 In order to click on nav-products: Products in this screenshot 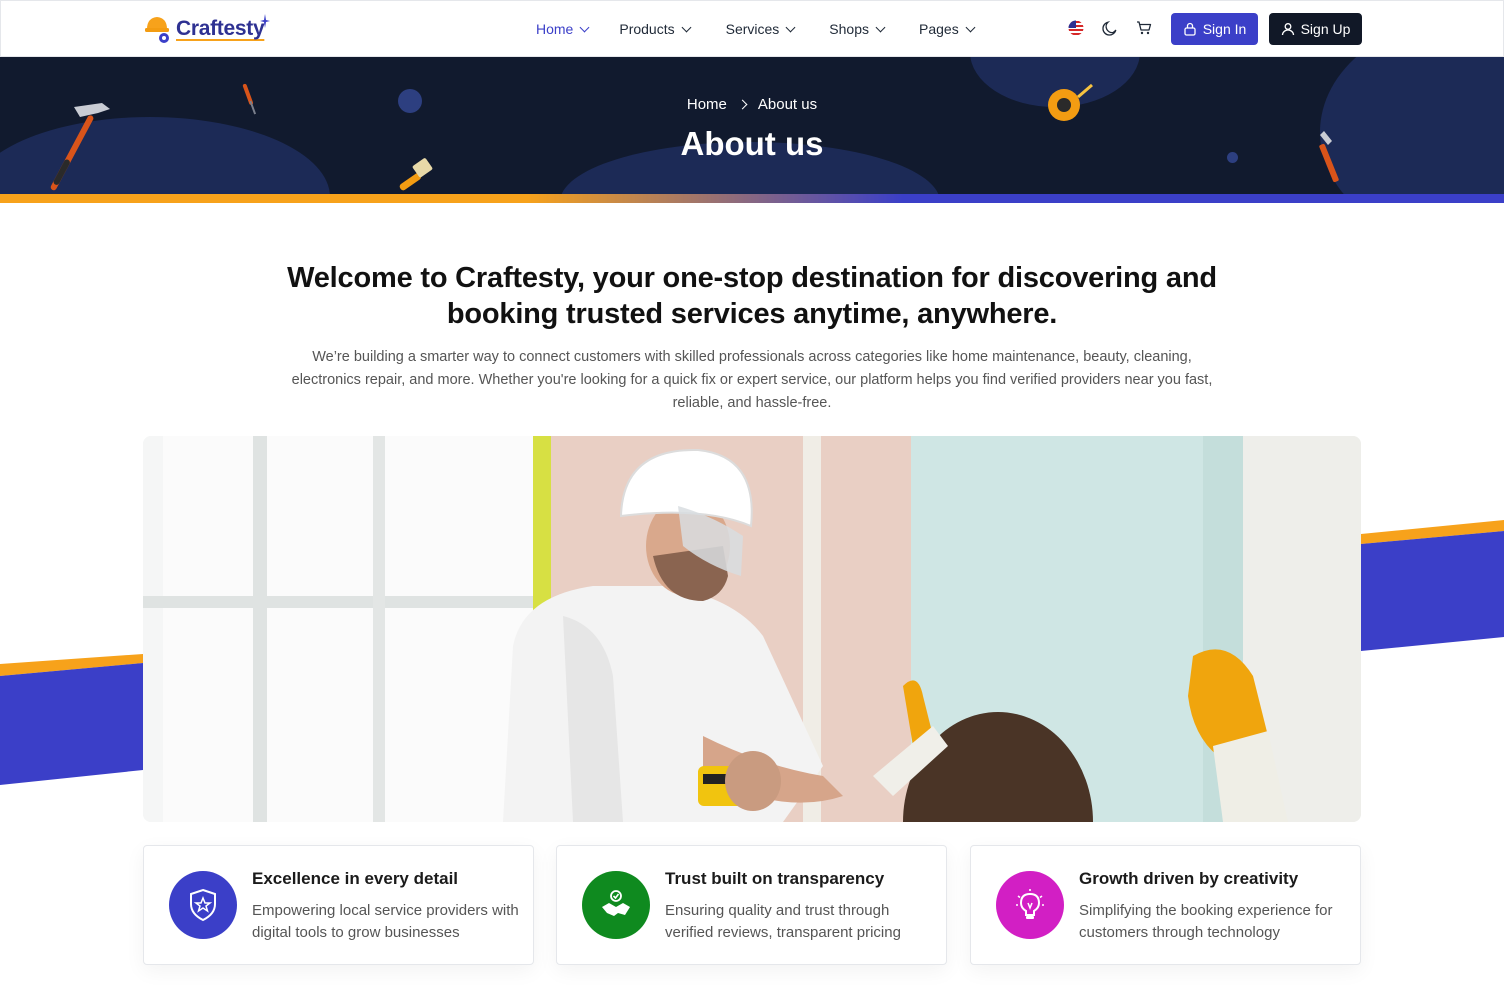, I will do `click(655, 29)`.